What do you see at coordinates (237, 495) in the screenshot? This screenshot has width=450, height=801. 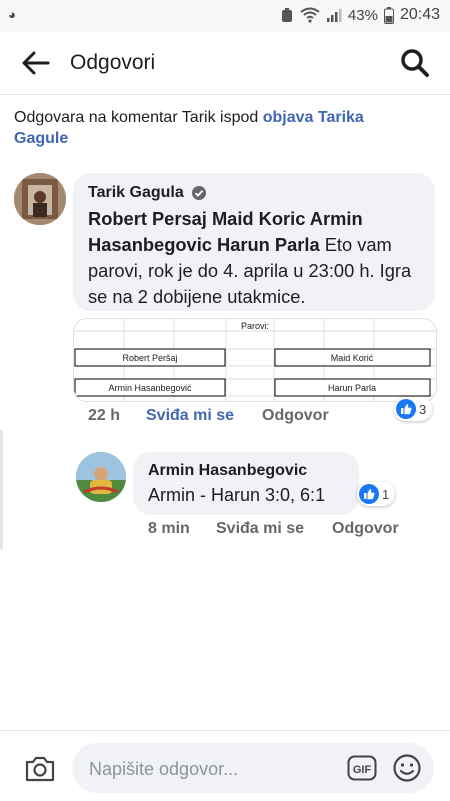 I see `reply-text: Armin - Harun 3:0, 6:1` at bounding box center [237, 495].